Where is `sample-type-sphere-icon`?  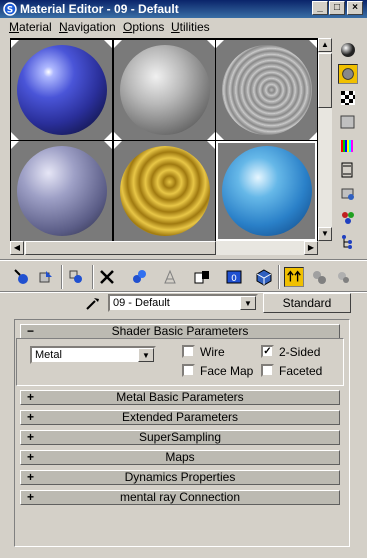
sample-type-sphere-icon is located at coordinates (348, 50).